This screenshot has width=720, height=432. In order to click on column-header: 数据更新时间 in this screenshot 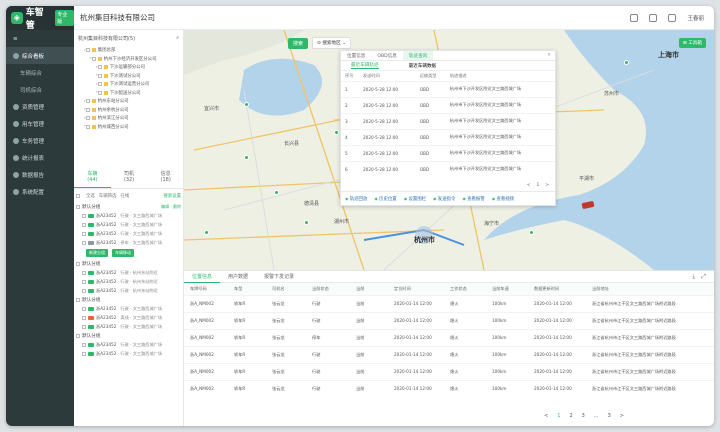, I will do `click(557, 289)`.